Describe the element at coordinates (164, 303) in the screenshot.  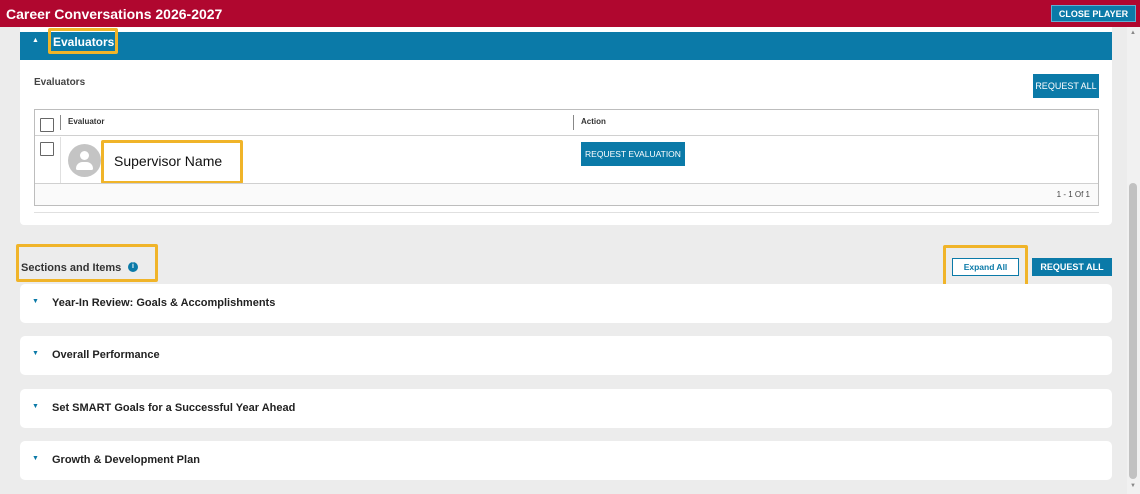
I see `section-name: Year-In Review: Goals & Accomplishments` at that location.